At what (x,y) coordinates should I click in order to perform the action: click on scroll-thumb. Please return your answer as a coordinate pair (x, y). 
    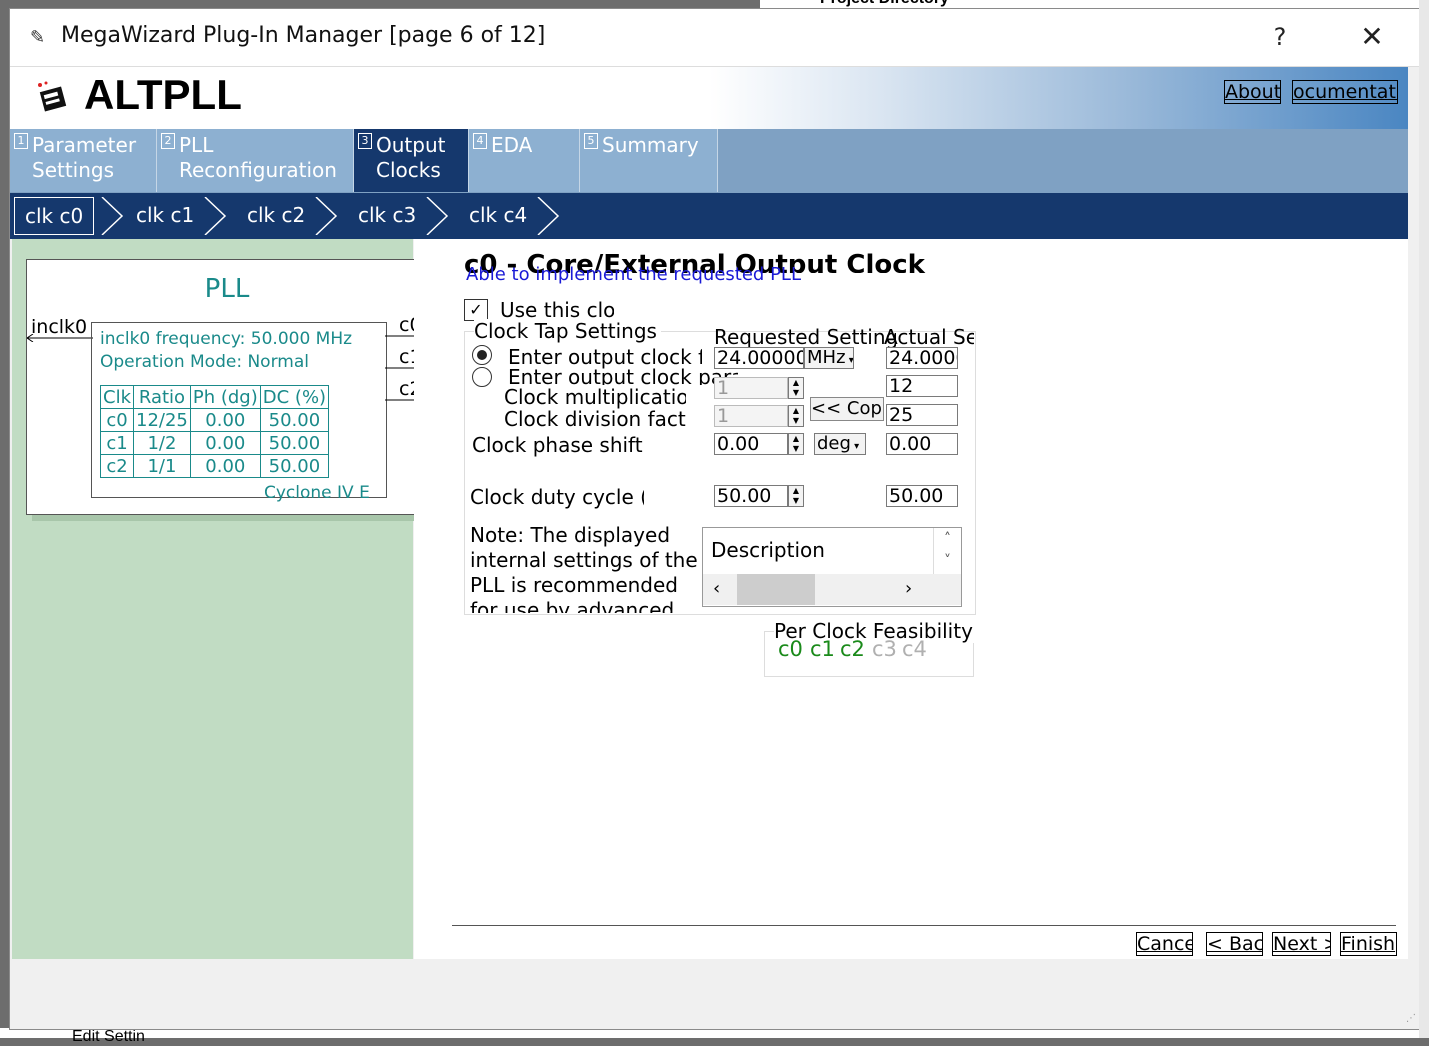
    Looking at the image, I should click on (776, 589).